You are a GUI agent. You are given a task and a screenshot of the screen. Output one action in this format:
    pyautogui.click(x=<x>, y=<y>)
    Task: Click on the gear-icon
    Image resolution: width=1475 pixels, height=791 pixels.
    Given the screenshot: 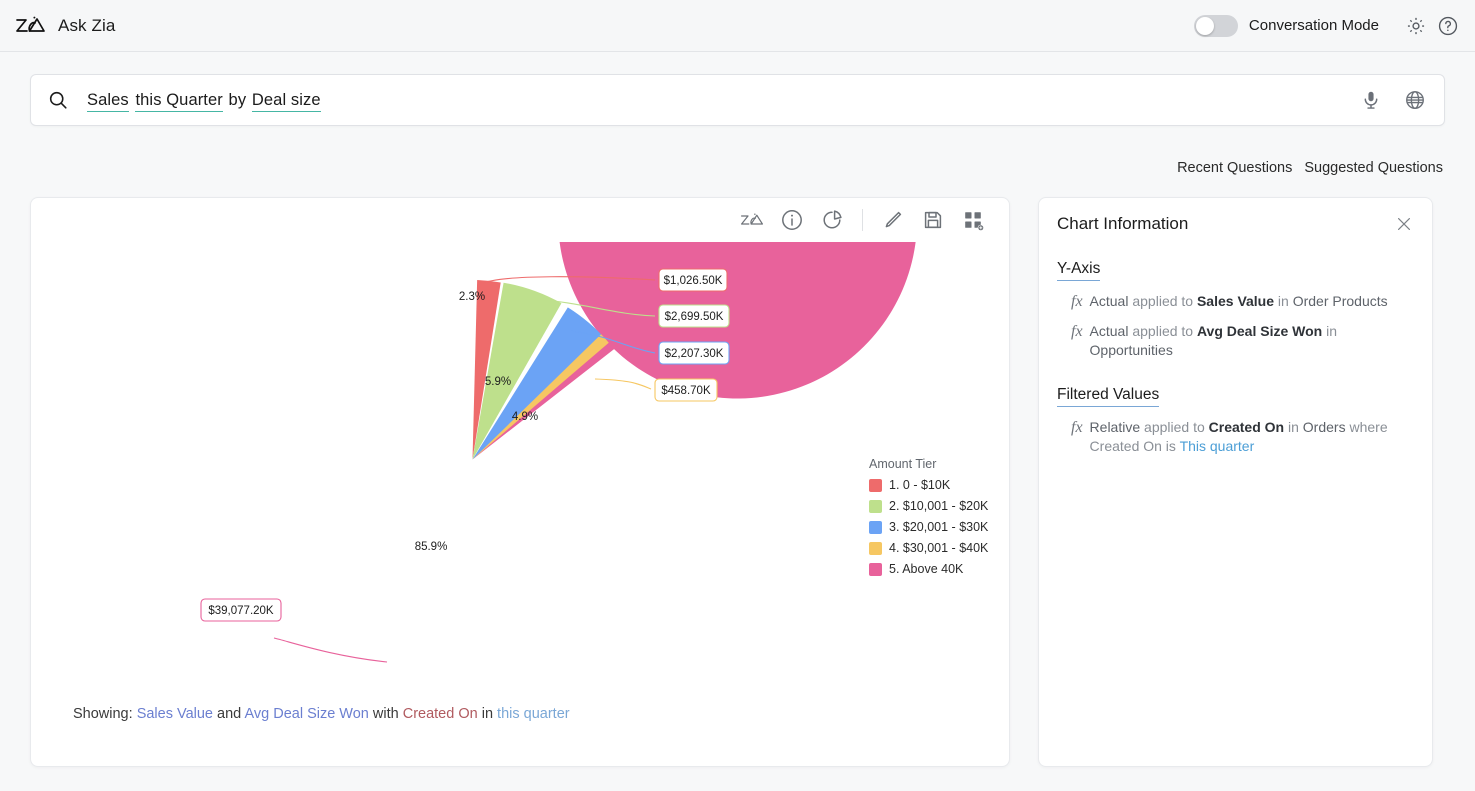 What is the action you would take?
    pyautogui.click(x=1416, y=26)
    